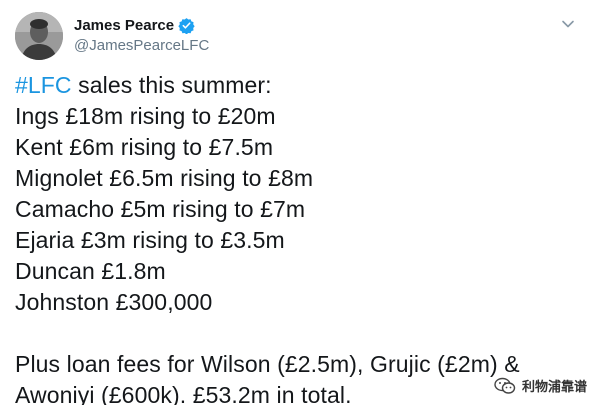  What do you see at coordinates (160, 209) in the screenshot?
I see `sale-line: Camacho £5m rising to £7m` at bounding box center [160, 209].